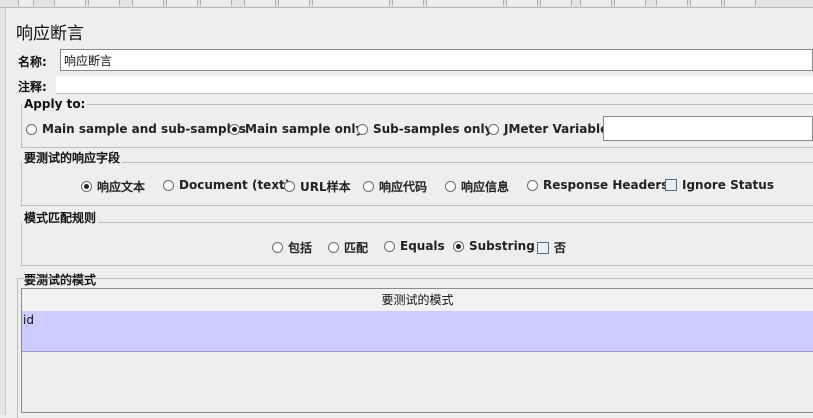  What do you see at coordinates (55, 104) in the screenshot?
I see `apply-to-title: Apply to:` at bounding box center [55, 104].